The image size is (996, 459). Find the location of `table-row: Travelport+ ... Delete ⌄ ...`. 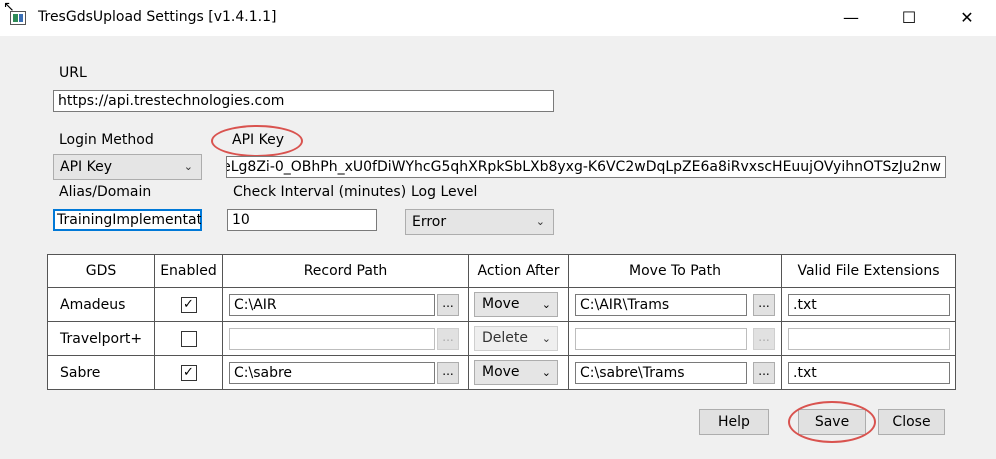

table-row: Travelport+ ... Delete ⌄ ... is located at coordinates (501, 338).